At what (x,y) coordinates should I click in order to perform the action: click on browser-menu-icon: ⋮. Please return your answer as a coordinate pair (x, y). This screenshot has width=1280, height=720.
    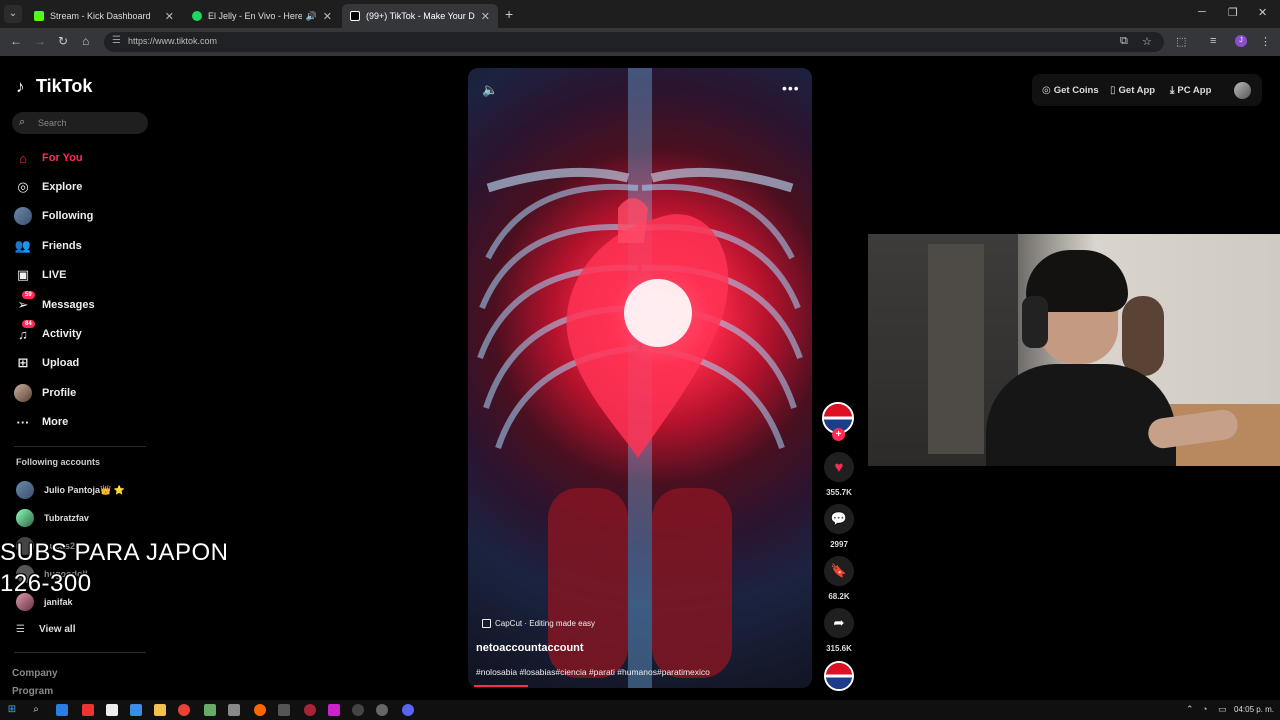
    Looking at the image, I should click on (1265, 41).